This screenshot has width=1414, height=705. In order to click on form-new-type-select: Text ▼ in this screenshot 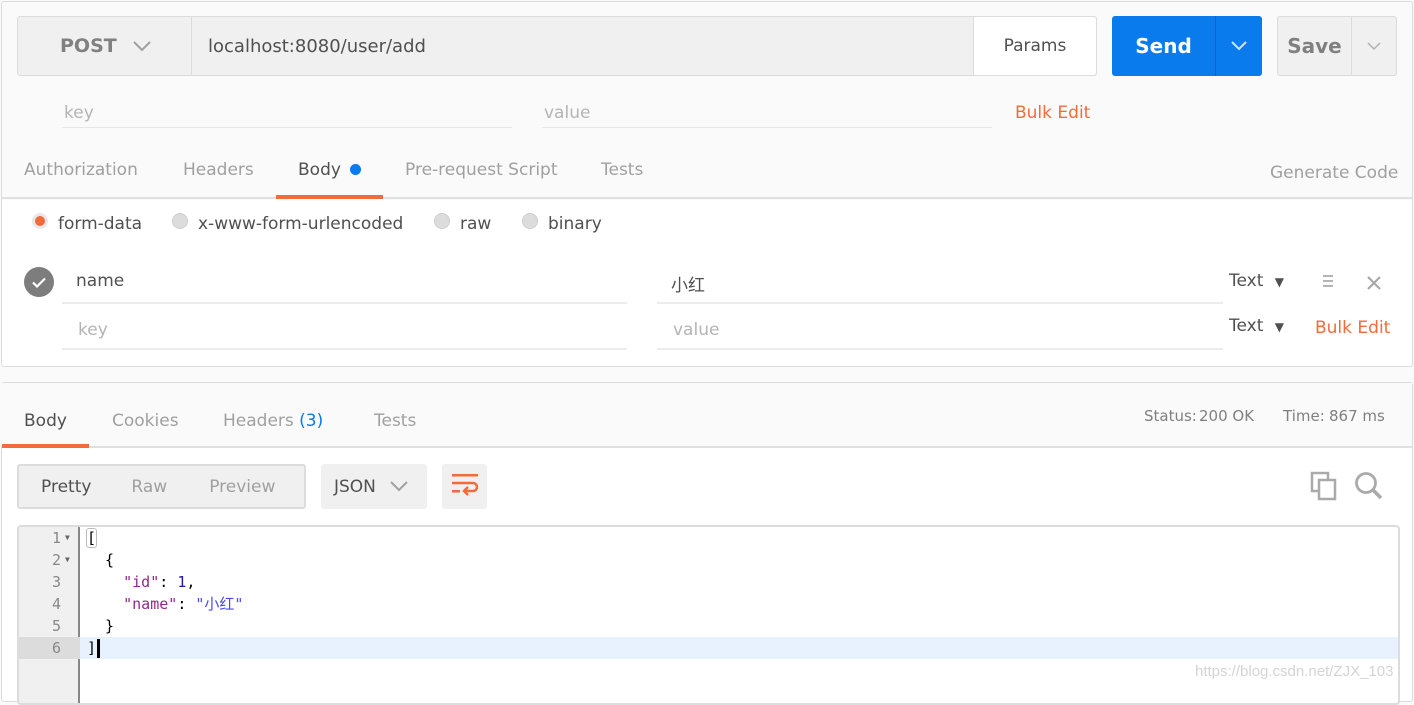, I will do `click(1256, 326)`.